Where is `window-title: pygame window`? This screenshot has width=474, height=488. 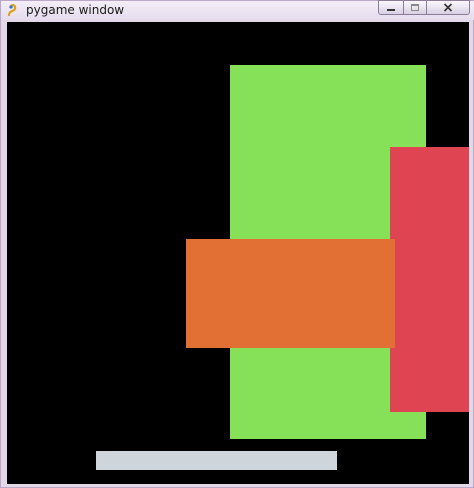
window-title: pygame window is located at coordinates (75, 10).